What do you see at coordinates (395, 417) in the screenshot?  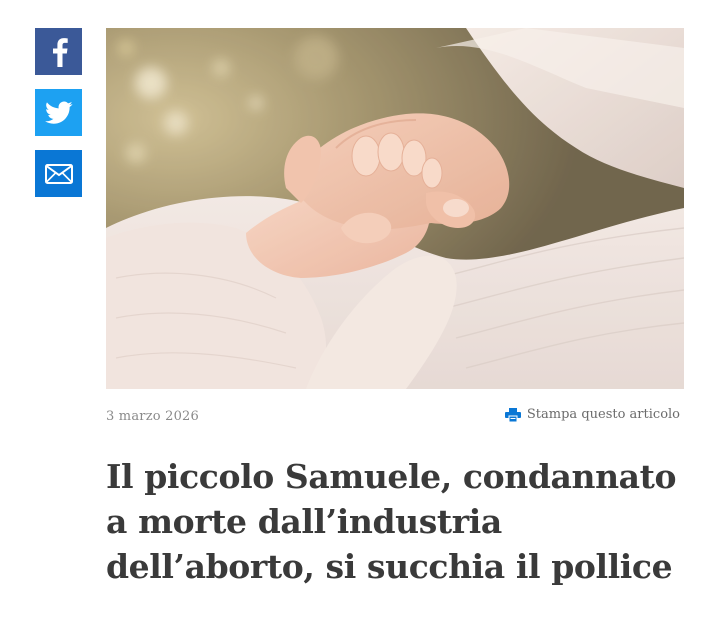 I see `article-meta: 3 marzo 2026 Stampa questo articolo` at bounding box center [395, 417].